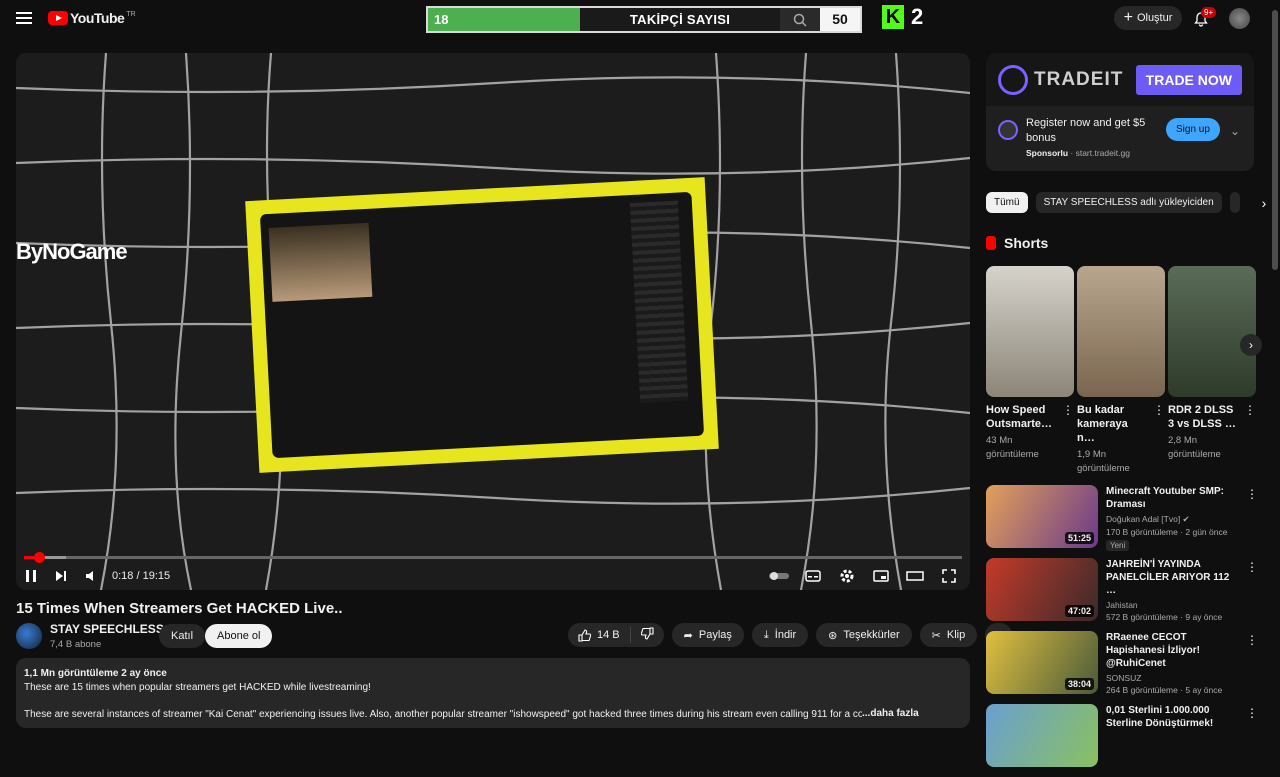 The height and width of the screenshot is (777, 1280). I want to click on shorts-header: Shorts, so click(1017, 243).